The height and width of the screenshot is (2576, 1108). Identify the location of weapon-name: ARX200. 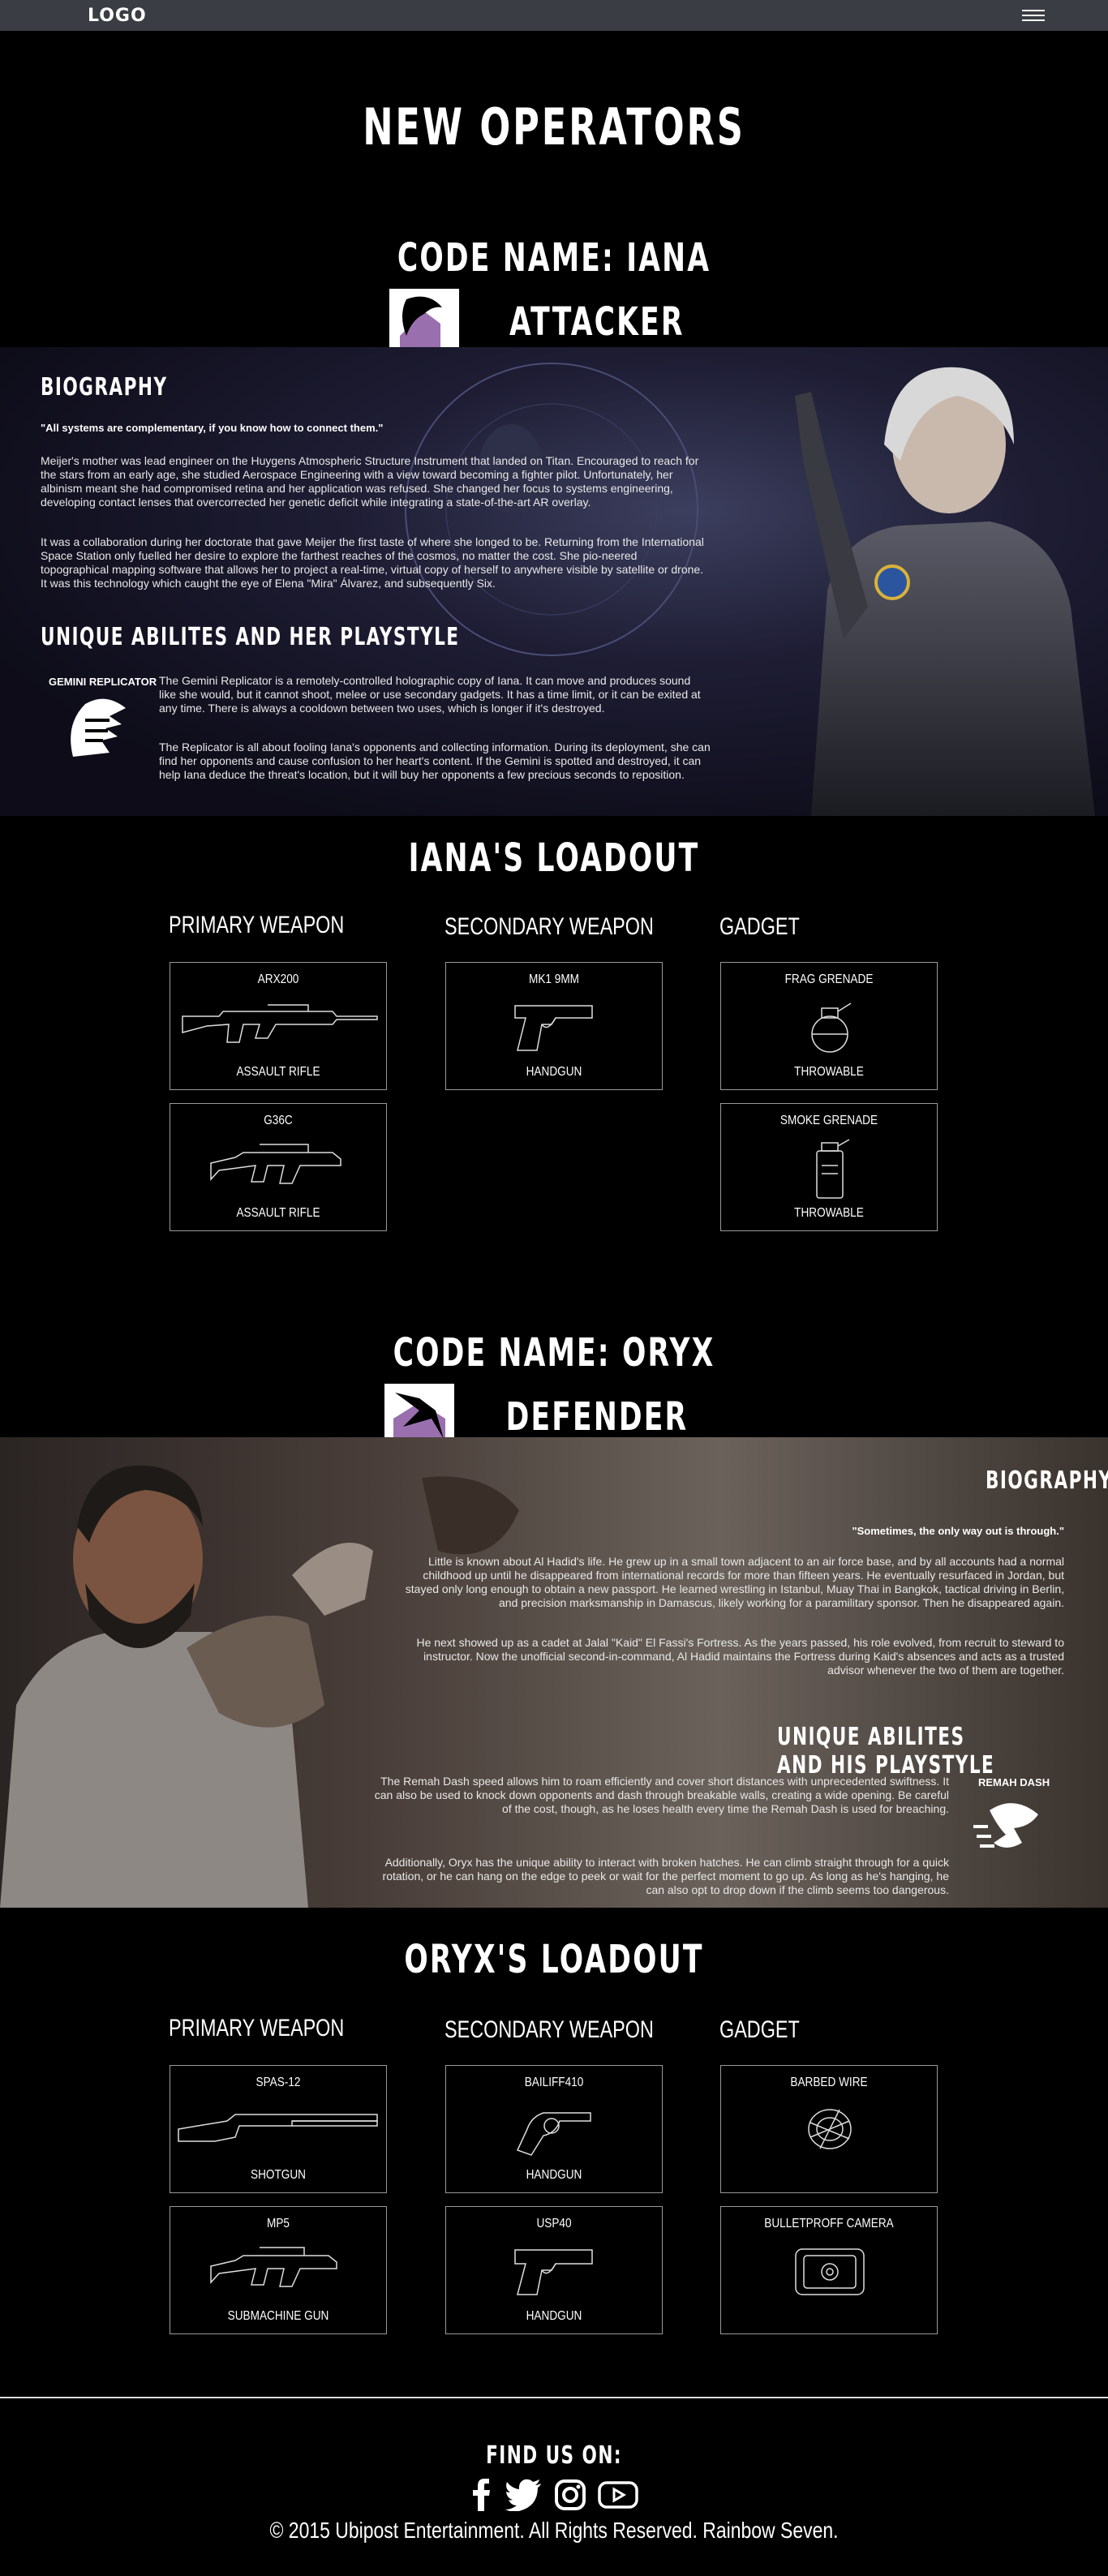
(278, 979).